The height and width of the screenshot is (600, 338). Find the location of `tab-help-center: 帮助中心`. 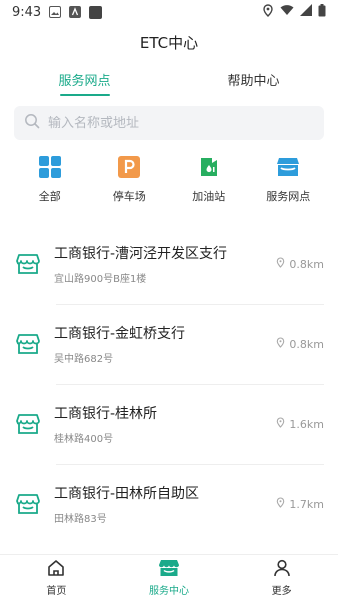

tab-help-center: 帮助中心 is located at coordinates (253, 82).